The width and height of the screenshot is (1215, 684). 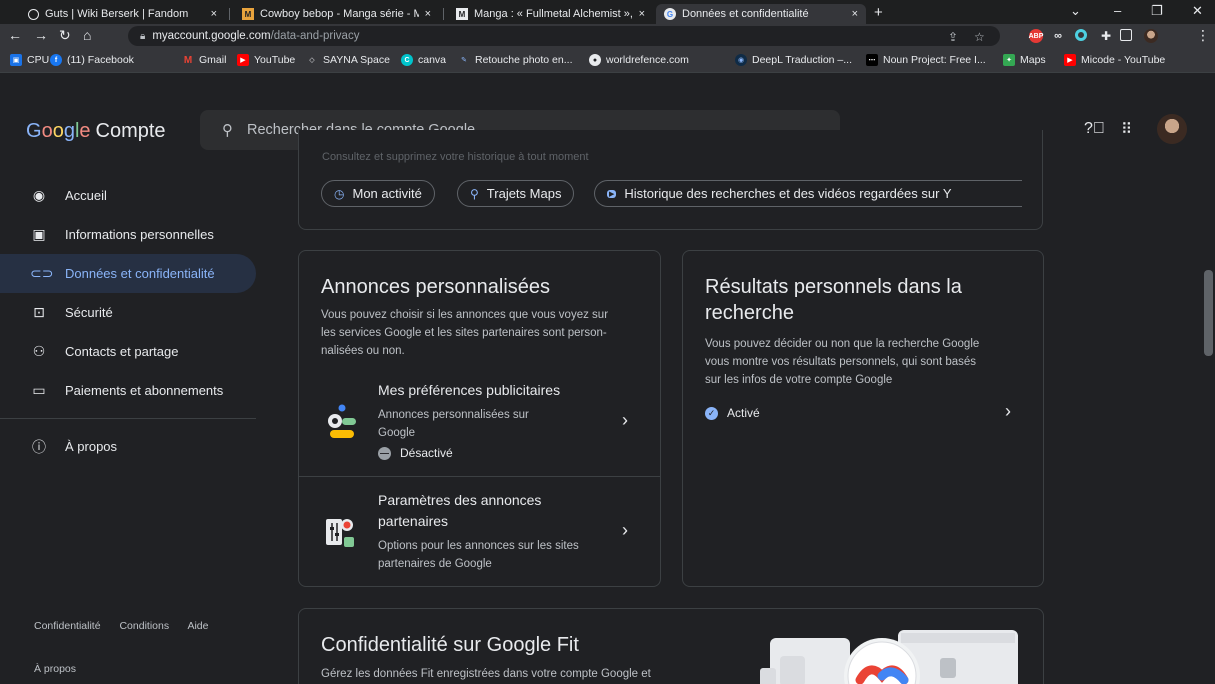 I want to click on avatar, so click(x=1172, y=129).